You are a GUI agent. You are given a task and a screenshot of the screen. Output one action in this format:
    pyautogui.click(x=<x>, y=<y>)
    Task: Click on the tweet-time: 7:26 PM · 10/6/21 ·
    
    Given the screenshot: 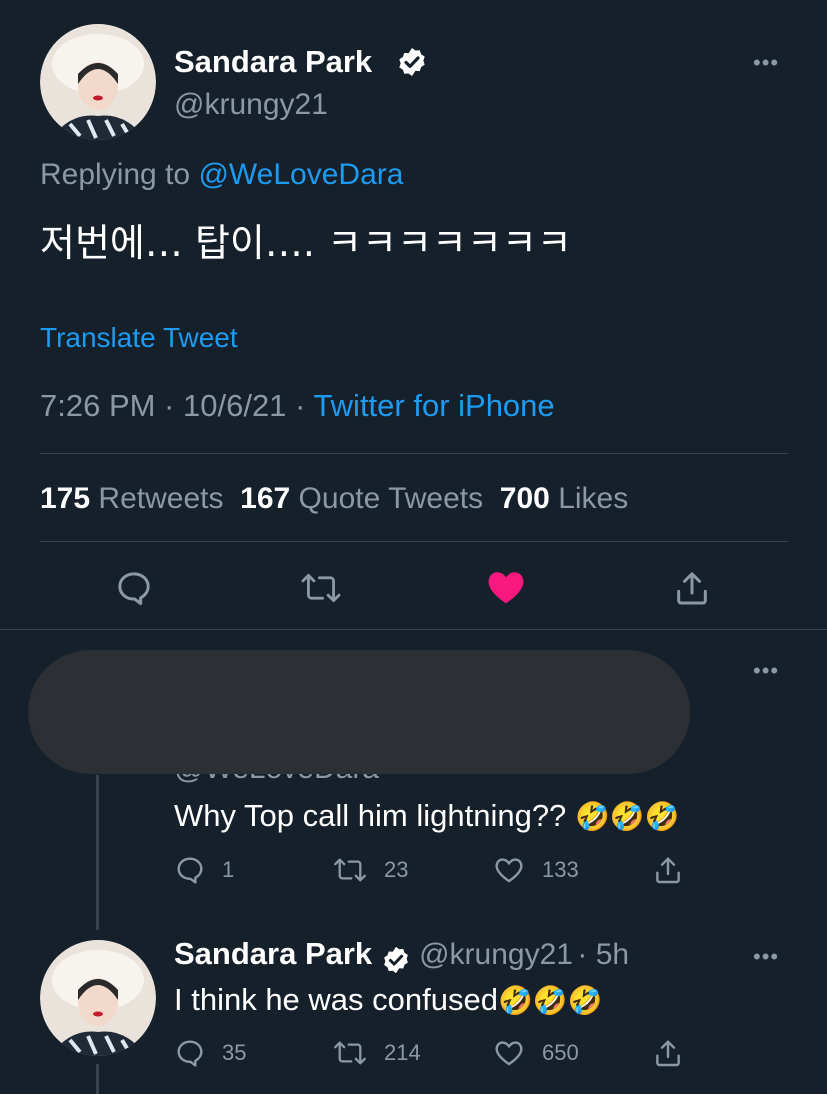 What is the action you would take?
    pyautogui.click(x=172, y=405)
    